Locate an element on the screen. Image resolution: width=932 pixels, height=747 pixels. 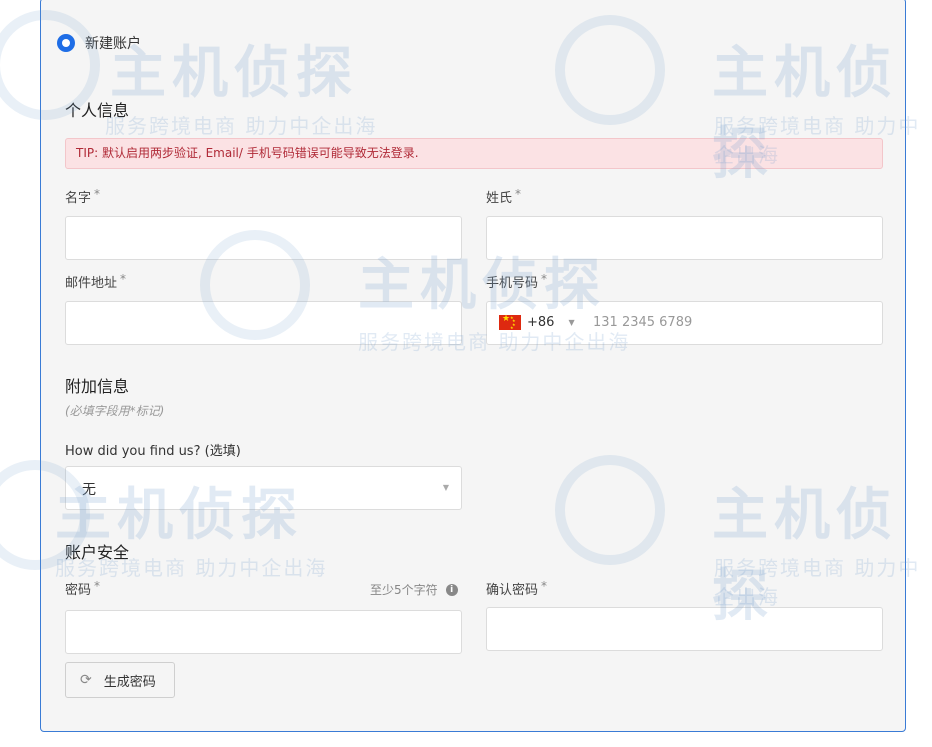
refresh-icon: ⟳ is located at coordinates (86, 680).